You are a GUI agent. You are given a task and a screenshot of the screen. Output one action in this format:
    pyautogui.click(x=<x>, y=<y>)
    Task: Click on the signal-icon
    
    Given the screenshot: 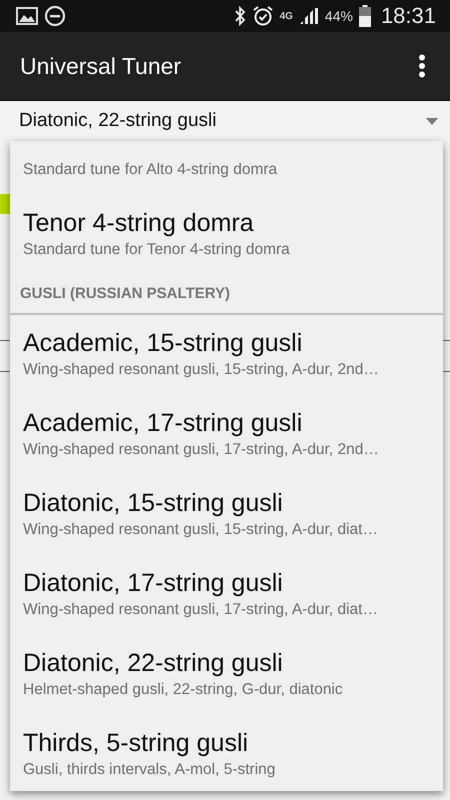 What is the action you would take?
    pyautogui.click(x=308, y=16)
    